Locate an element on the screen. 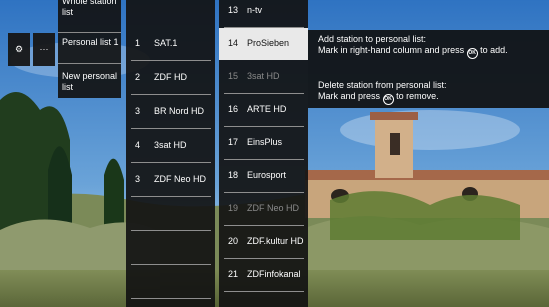 This screenshot has height=307, width=549. channel-number: 4 is located at coordinates (138, 145).